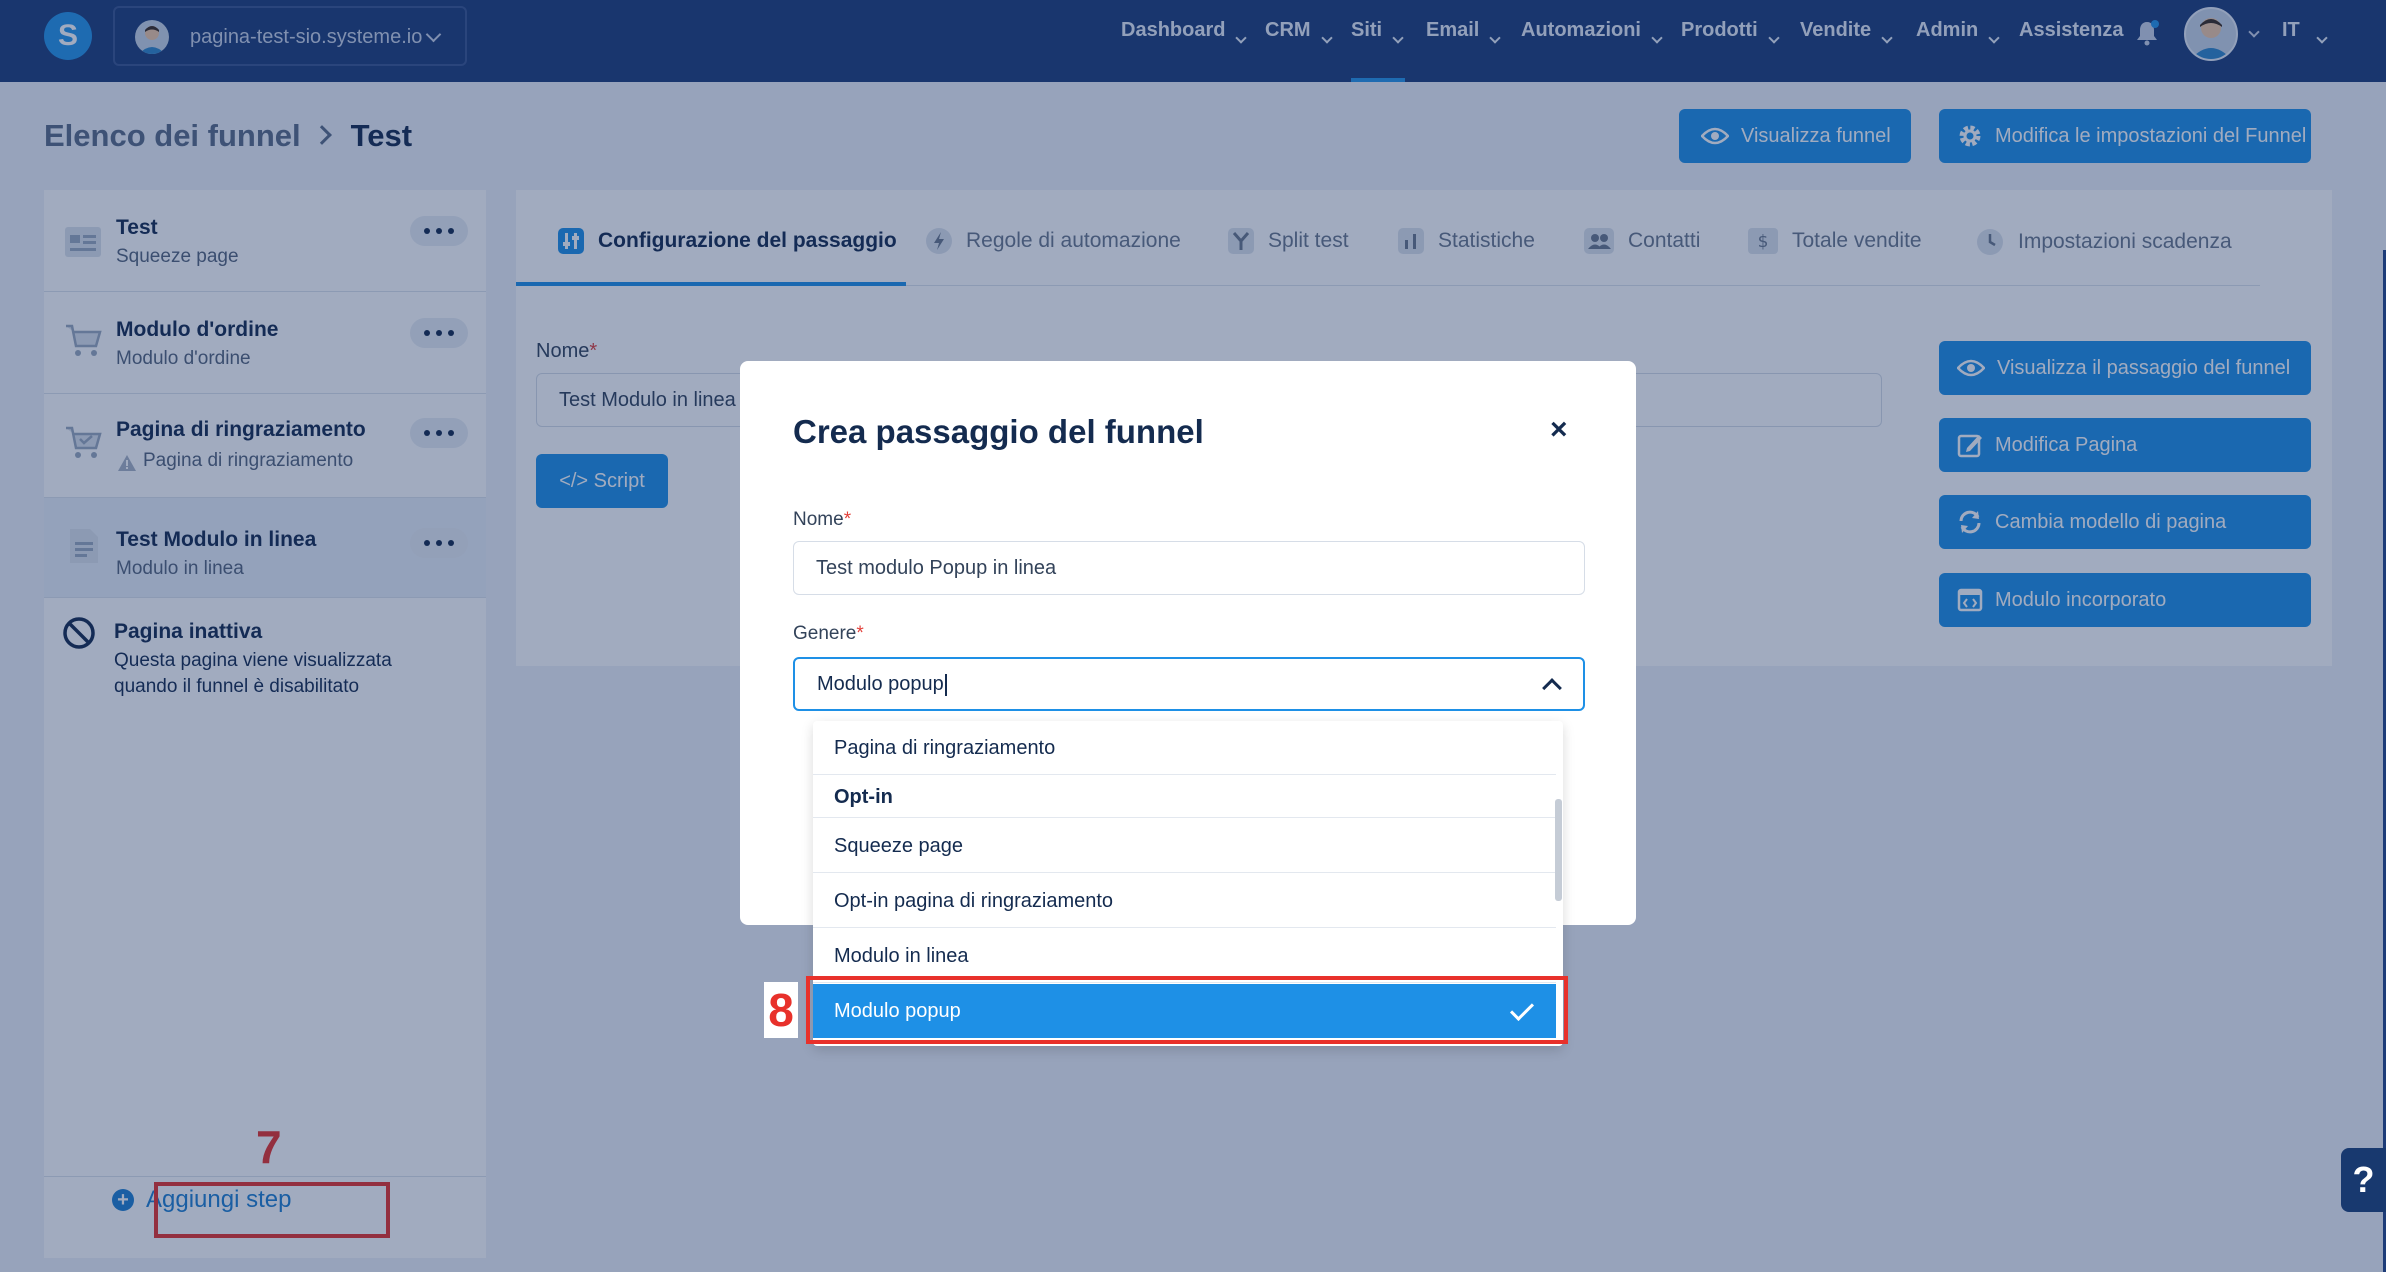  What do you see at coordinates (945, 684) in the screenshot?
I see `text-cursor` at bounding box center [945, 684].